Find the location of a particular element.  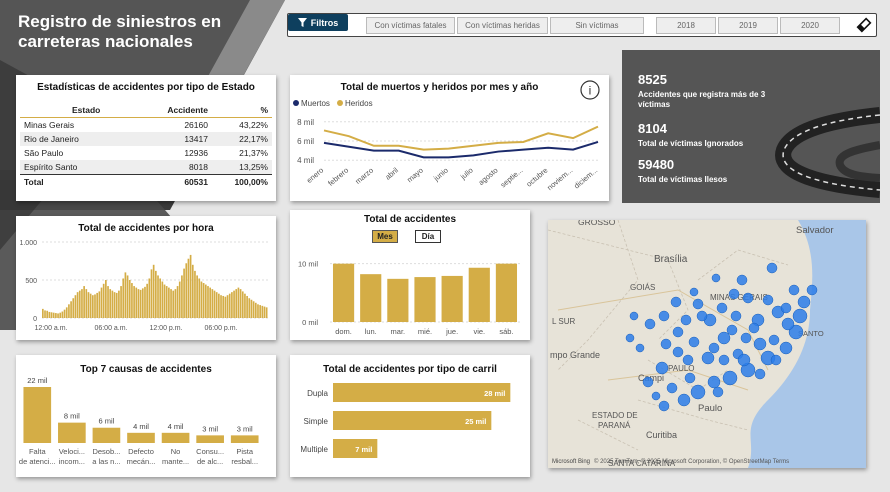

column-header-estado: Estado is located at coordinates (81, 110).